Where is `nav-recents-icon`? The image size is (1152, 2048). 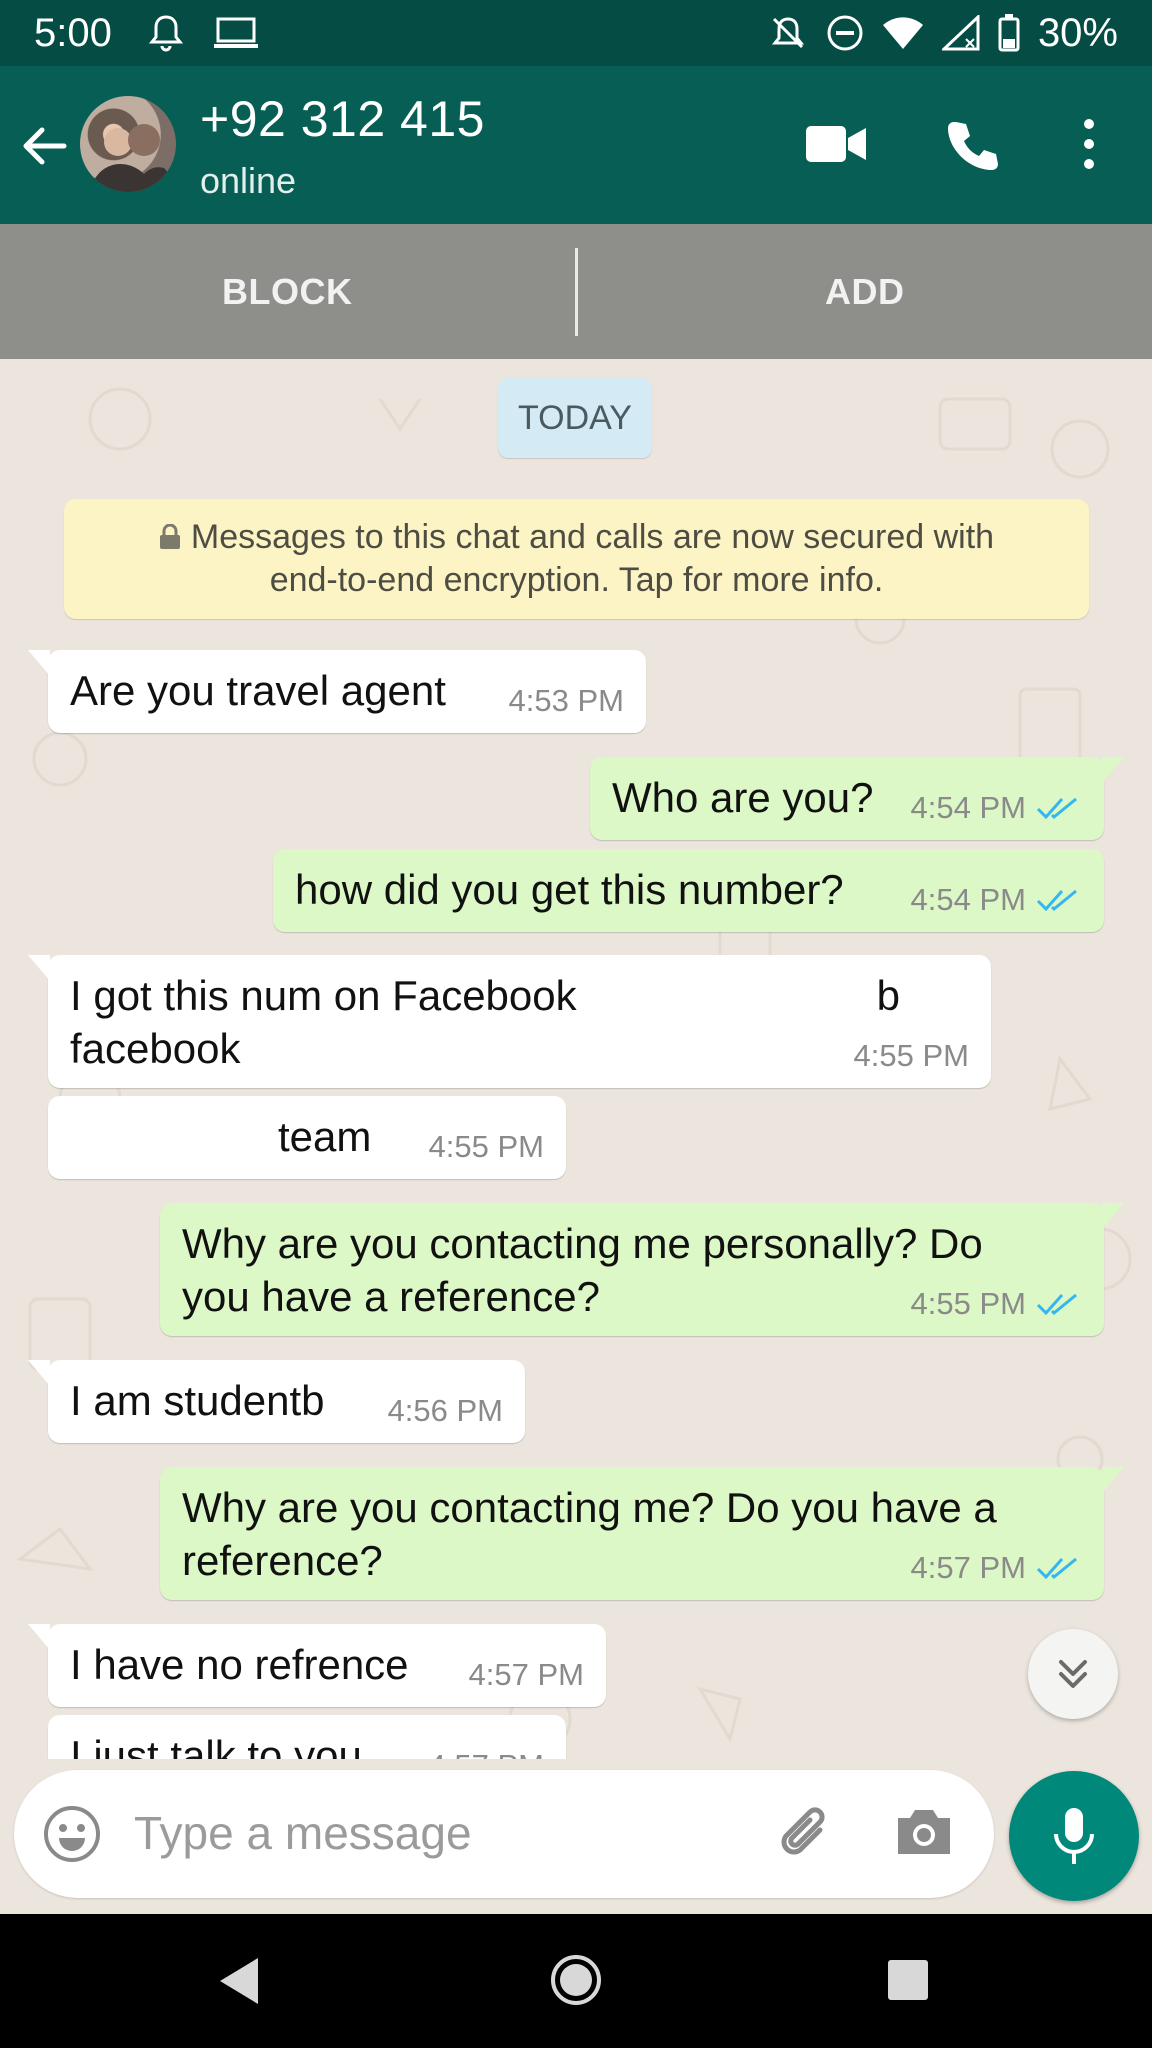 nav-recents-icon is located at coordinates (908, 1980).